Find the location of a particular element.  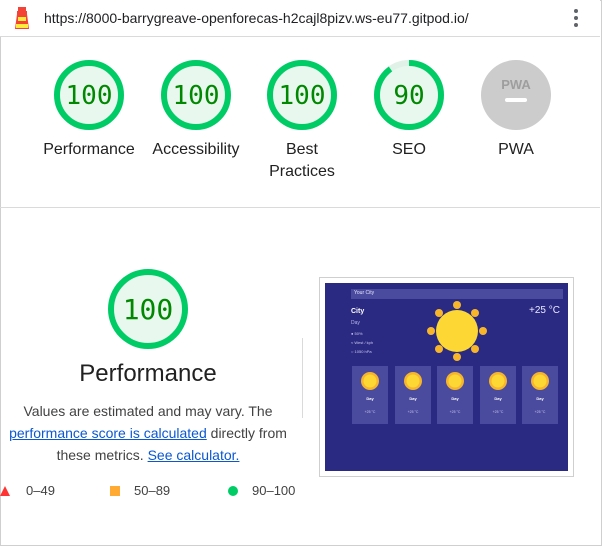

more-options-icon is located at coordinates (576, 18).